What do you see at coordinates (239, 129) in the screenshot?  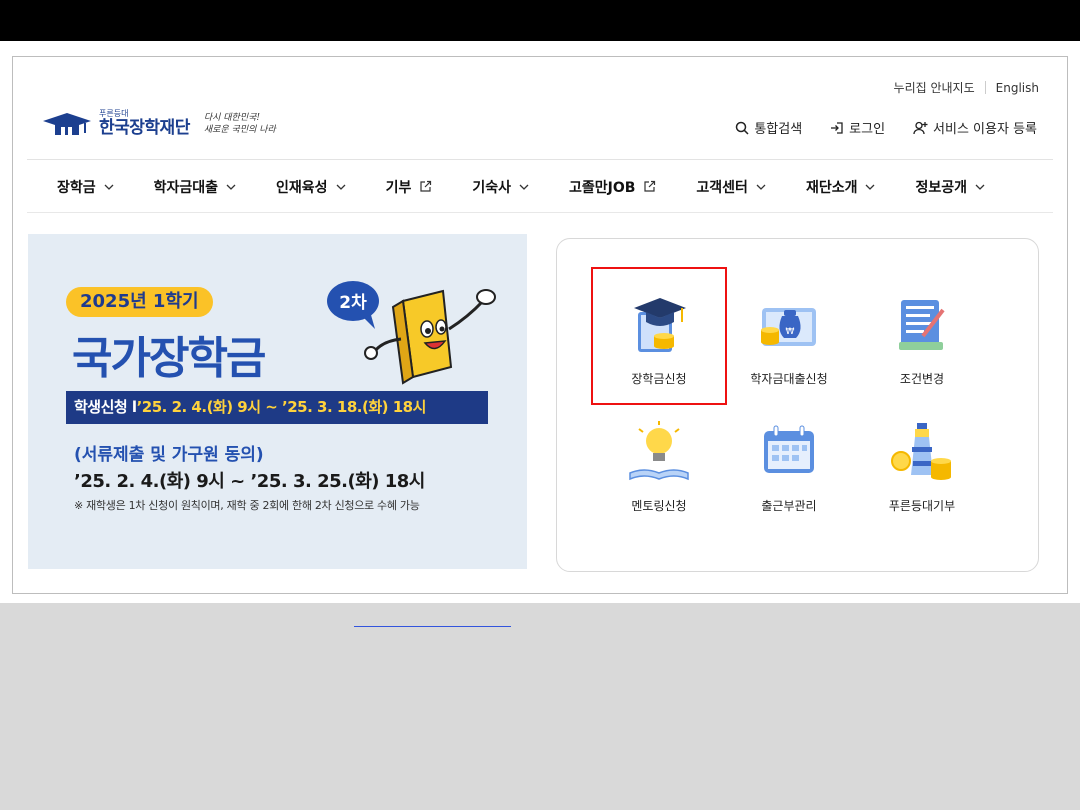 I see `slogan-line-2: 새로운 국민의 나라` at bounding box center [239, 129].